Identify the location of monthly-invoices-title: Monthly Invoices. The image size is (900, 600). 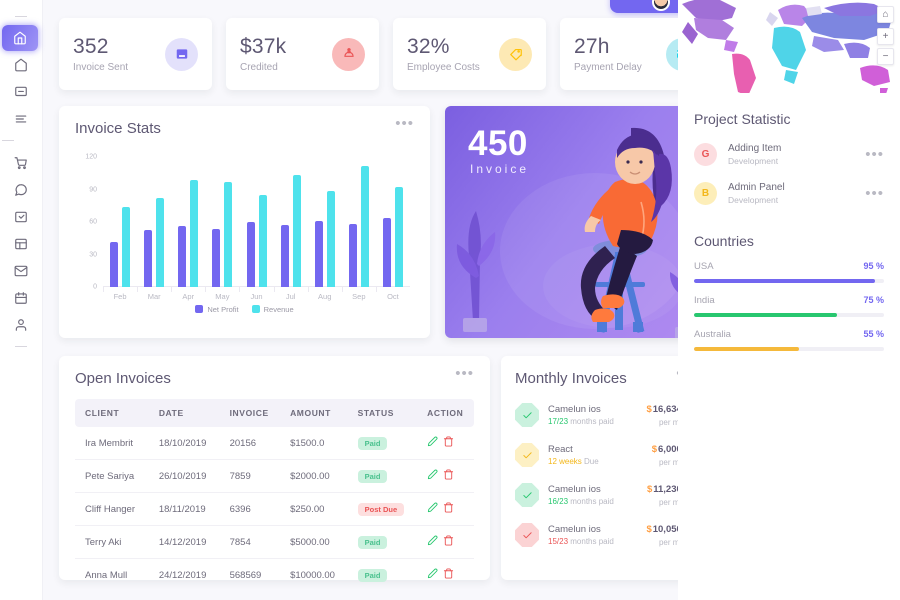
(571, 378).